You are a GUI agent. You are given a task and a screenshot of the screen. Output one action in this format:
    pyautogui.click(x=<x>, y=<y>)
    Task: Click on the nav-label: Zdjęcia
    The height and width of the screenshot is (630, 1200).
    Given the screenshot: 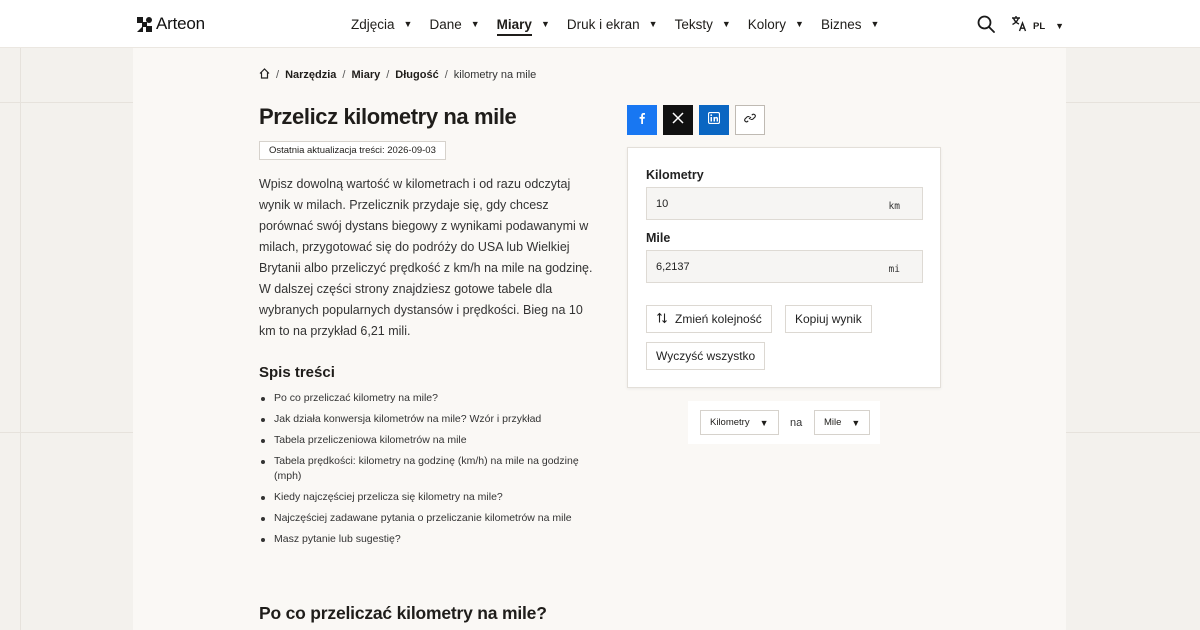 What is the action you would take?
    pyautogui.click(x=373, y=24)
    